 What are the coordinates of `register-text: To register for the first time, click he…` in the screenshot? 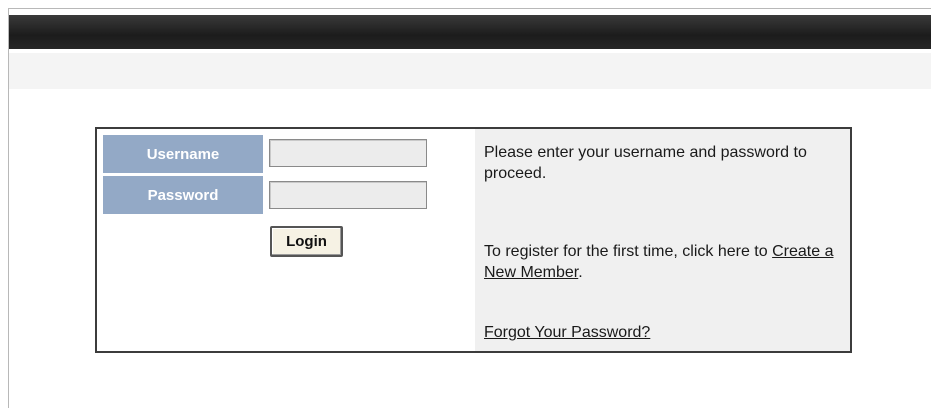 It's located at (664, 262).